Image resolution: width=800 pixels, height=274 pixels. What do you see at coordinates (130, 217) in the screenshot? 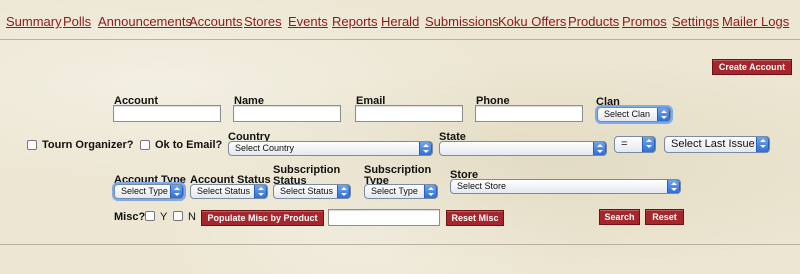
I see `misc-label: Misc?` at bounding box center [130, 217].